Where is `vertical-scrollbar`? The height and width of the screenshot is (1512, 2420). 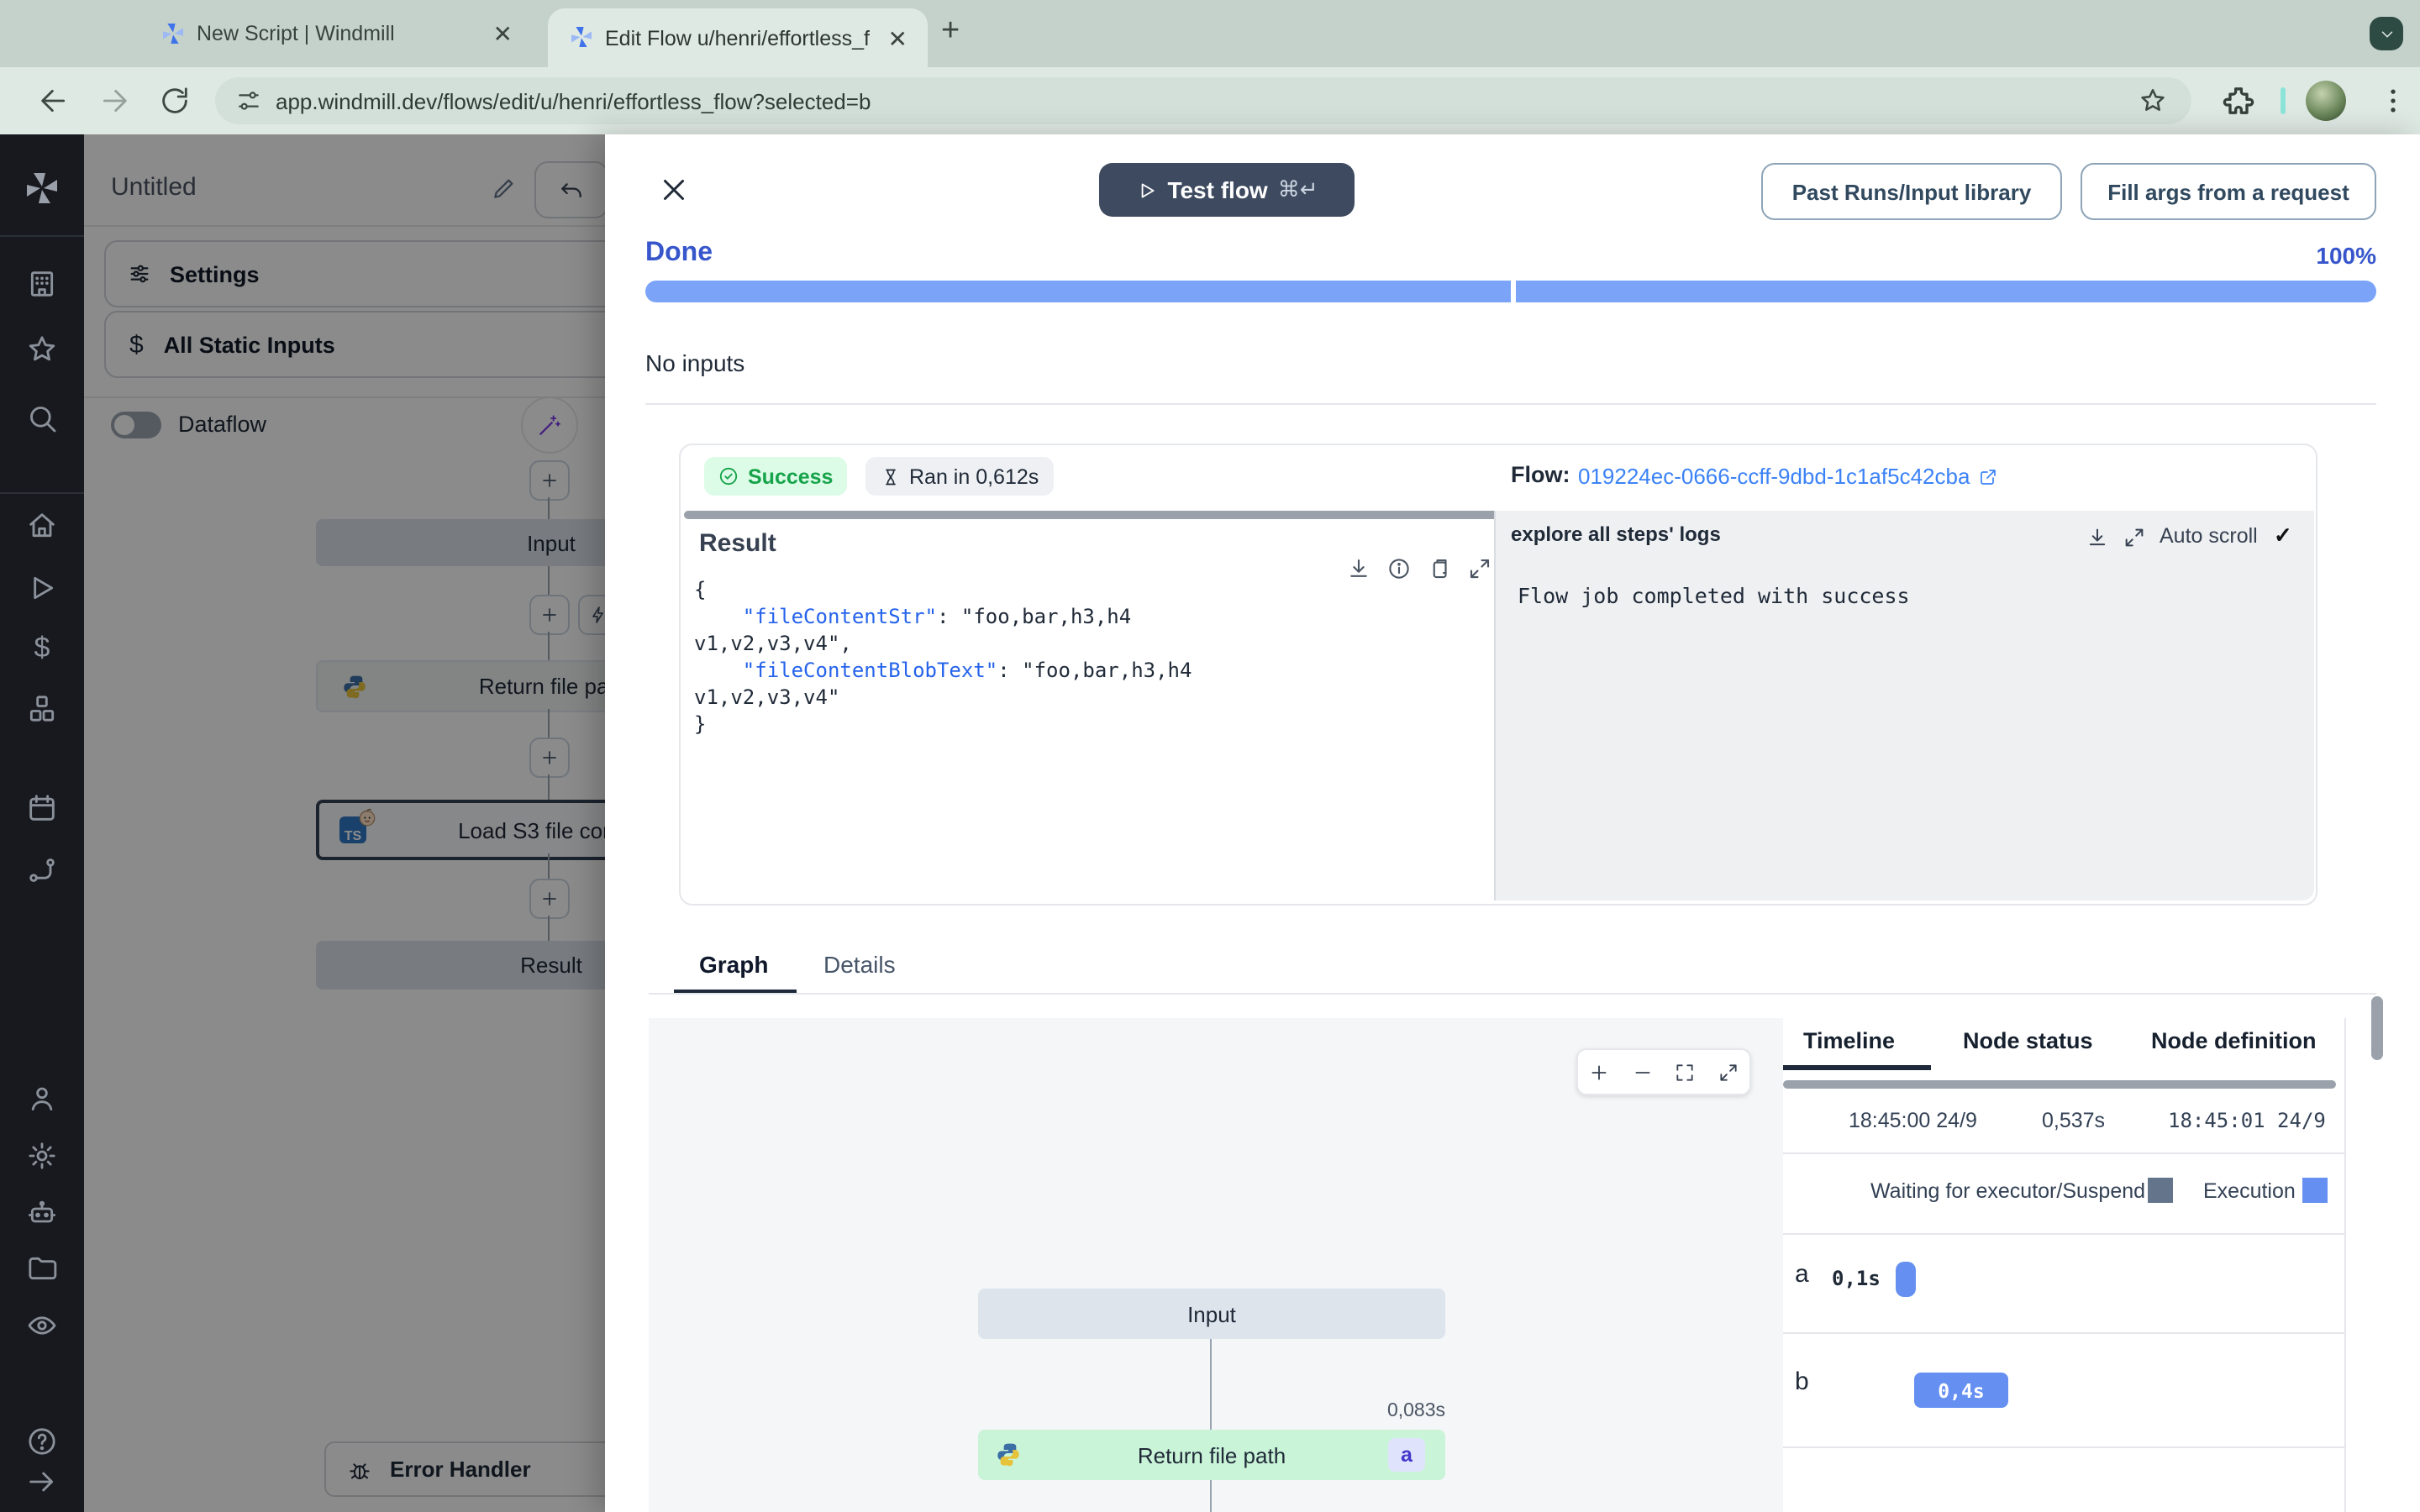 vertical-scrollbar is located at coordinates (2377, 1028).